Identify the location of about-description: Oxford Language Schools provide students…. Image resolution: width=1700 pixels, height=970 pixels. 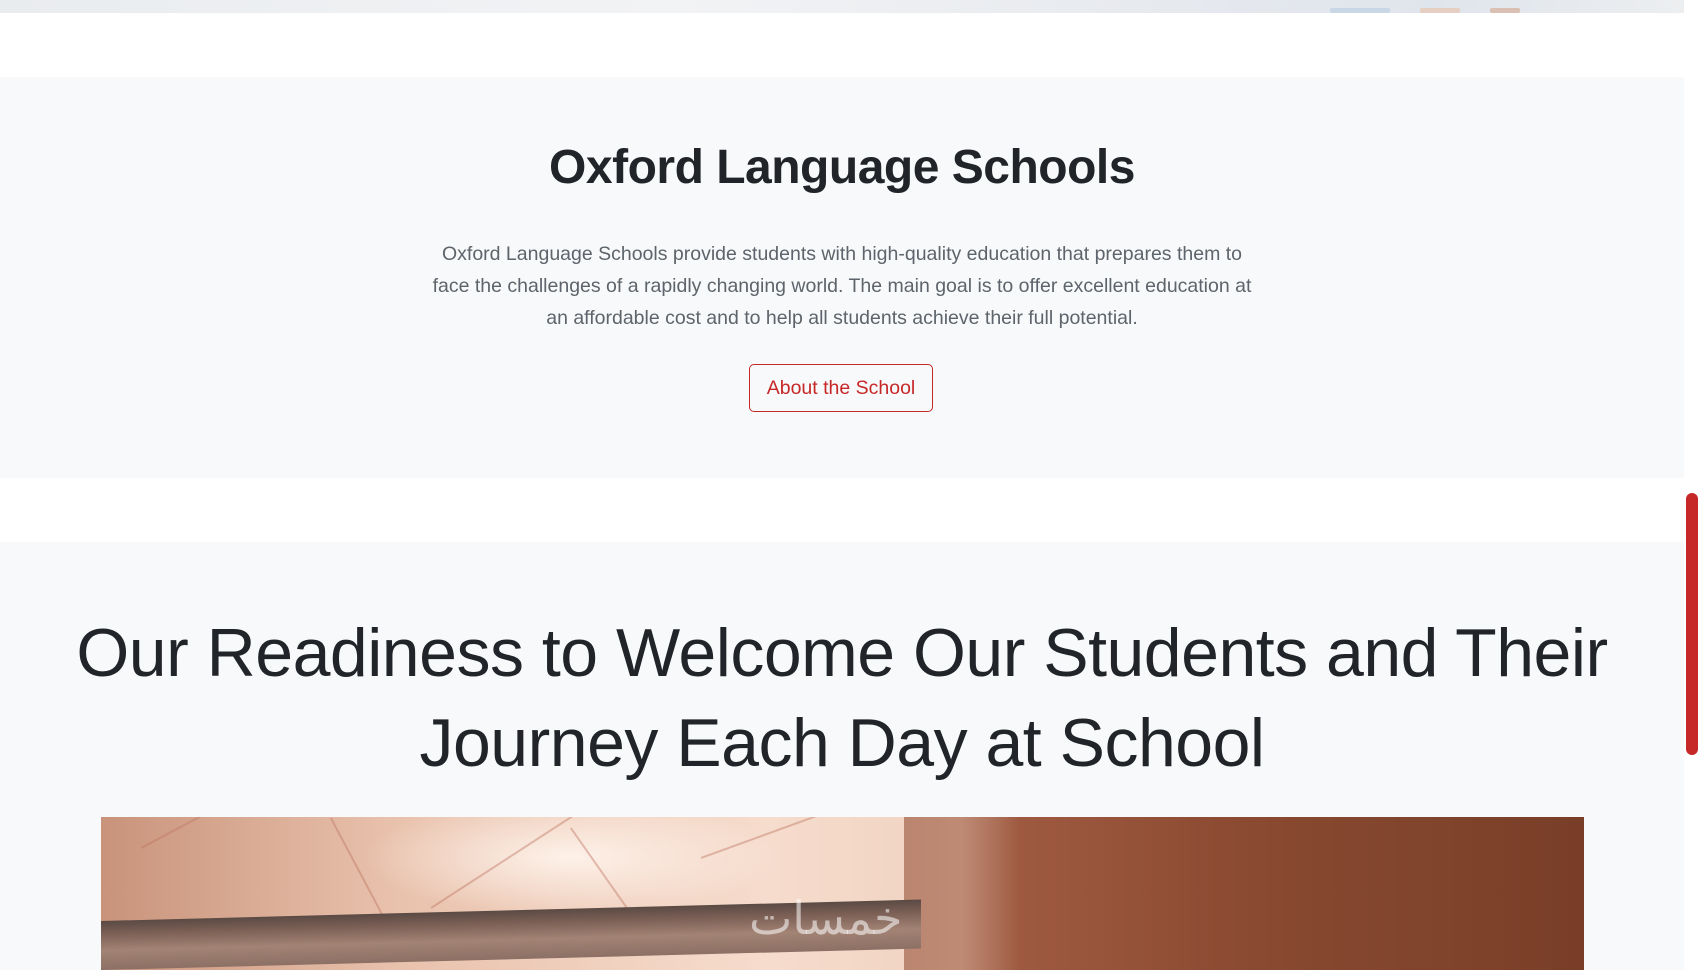
(842, 286).